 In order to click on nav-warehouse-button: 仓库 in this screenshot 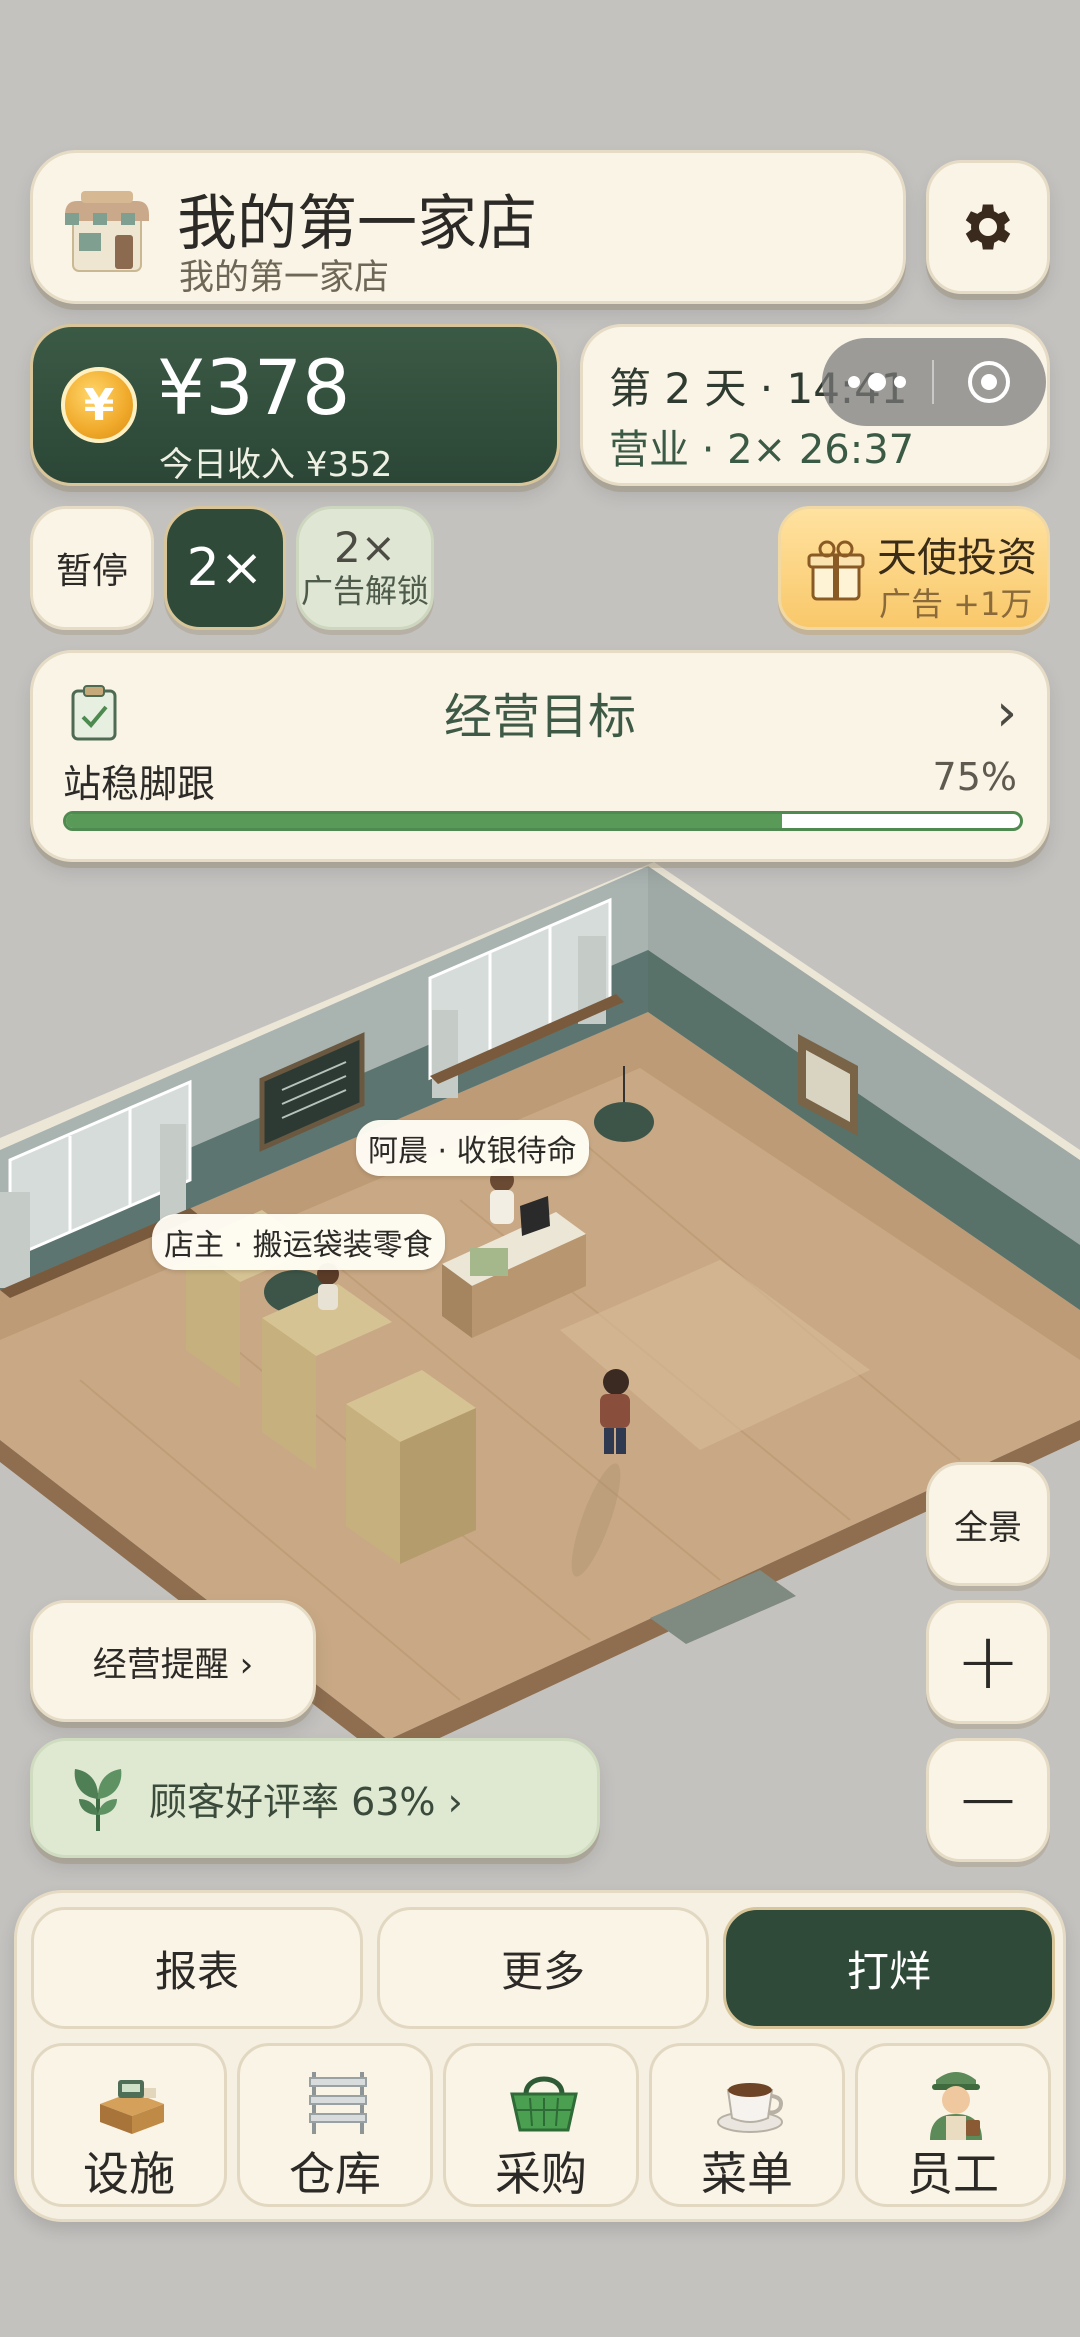, I will do `click(335, 2125)`.